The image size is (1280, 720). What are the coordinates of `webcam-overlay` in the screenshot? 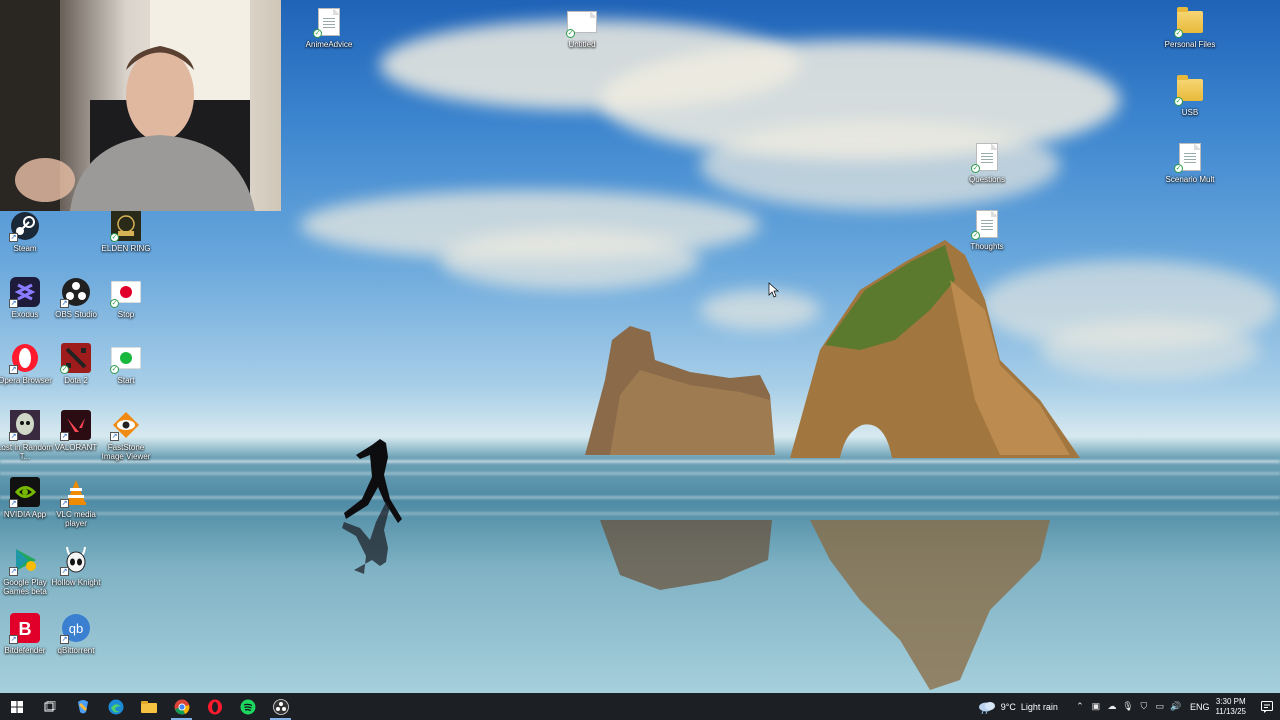 It's located at (140, 105).